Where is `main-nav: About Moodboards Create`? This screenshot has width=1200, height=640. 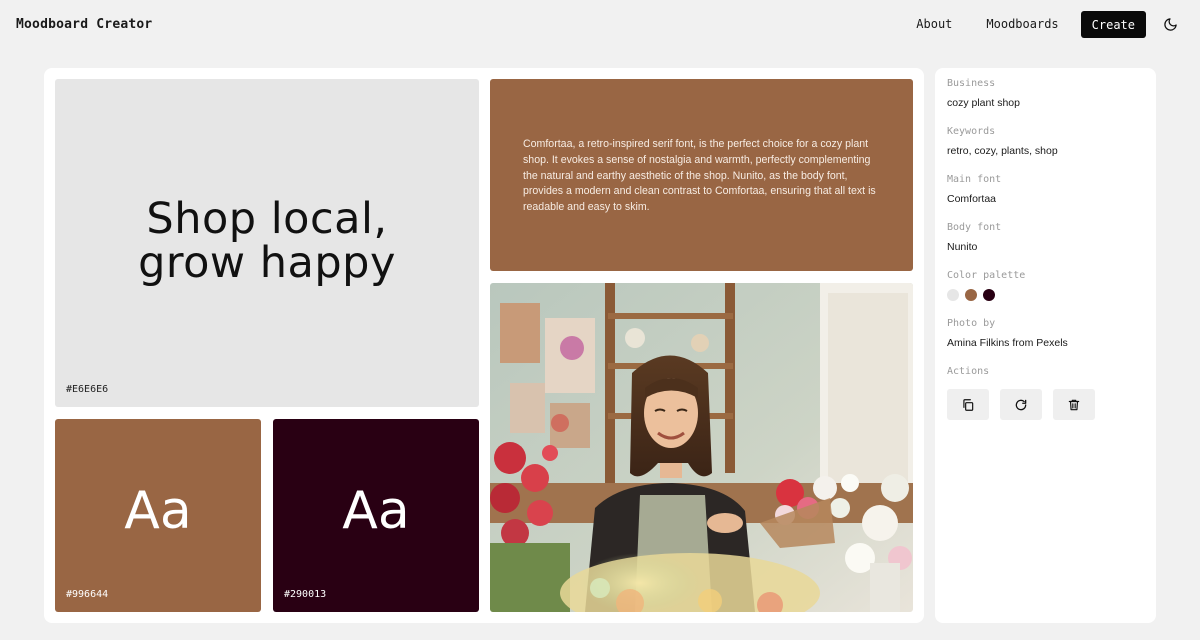
main-nav: About Moodboards Create is located at coordinates (1039, 24).